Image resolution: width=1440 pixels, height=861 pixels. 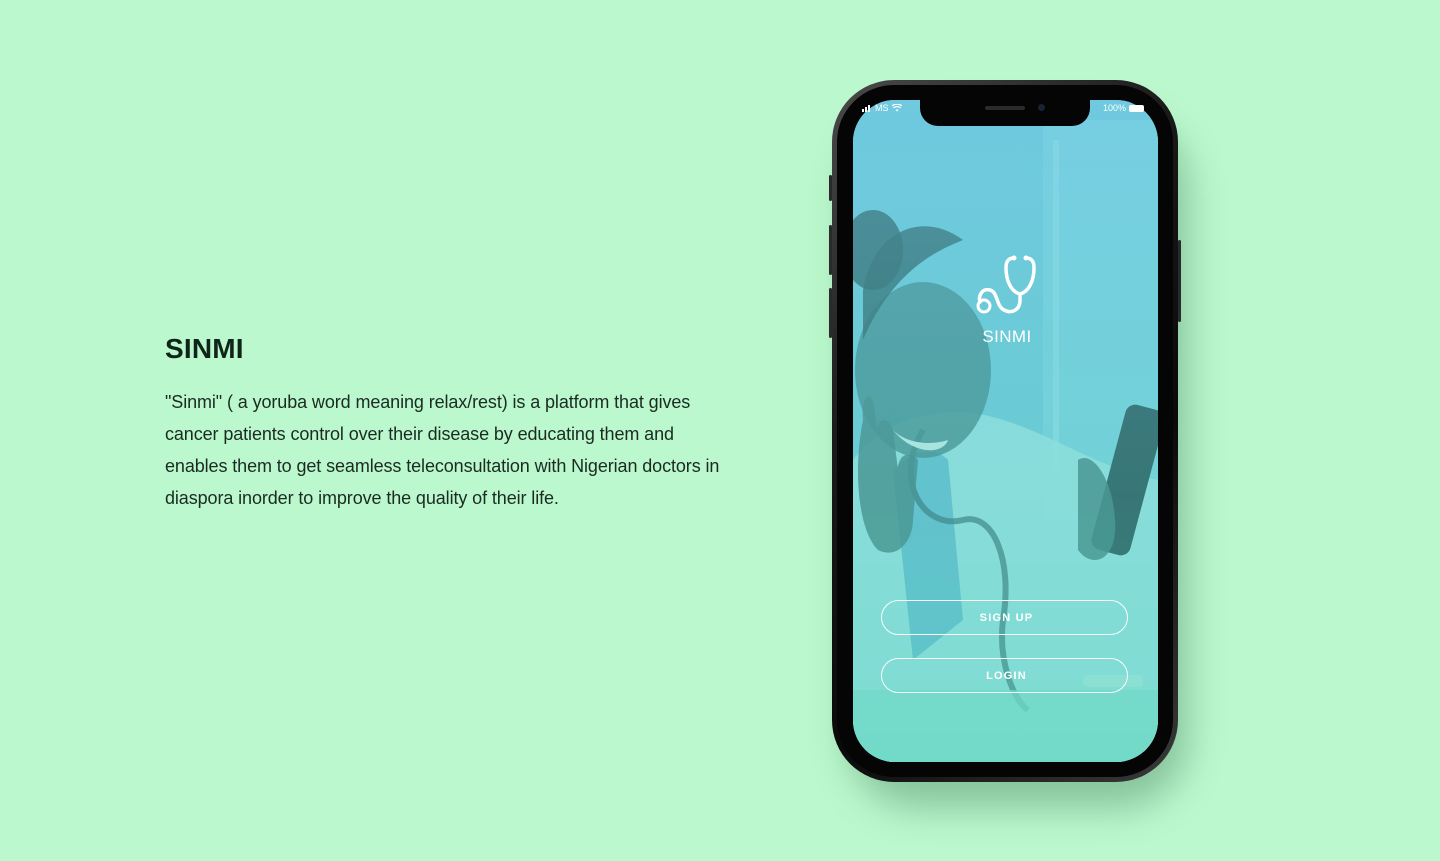 What do you see at coordinates (1005, 113) in the screenshot?
I see `phone-notch` at bounding box center [1005, 113].